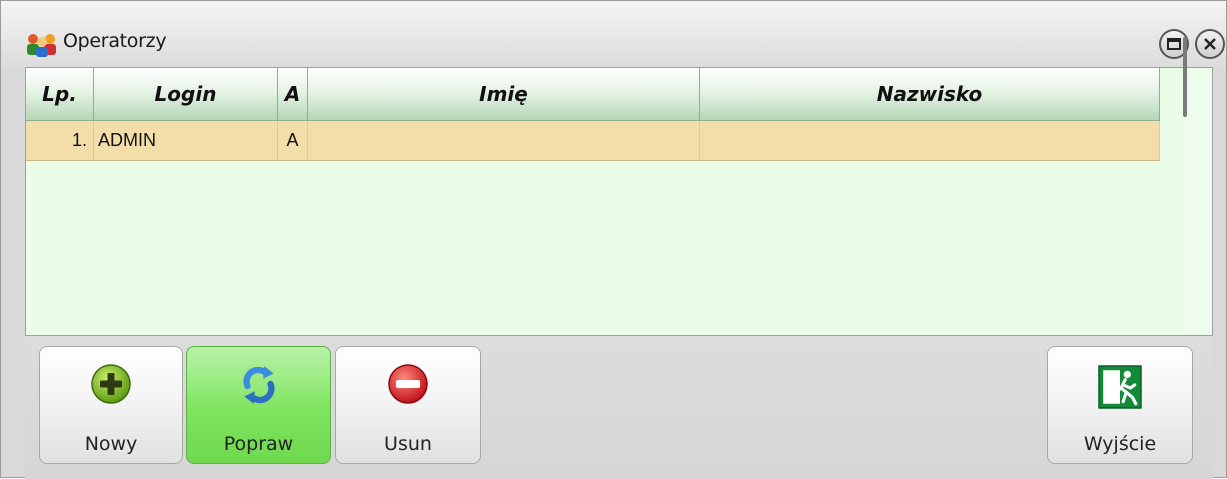 This screenshot has height=479, width=1227. I want to click on refresh-icon, so click(258, 385).